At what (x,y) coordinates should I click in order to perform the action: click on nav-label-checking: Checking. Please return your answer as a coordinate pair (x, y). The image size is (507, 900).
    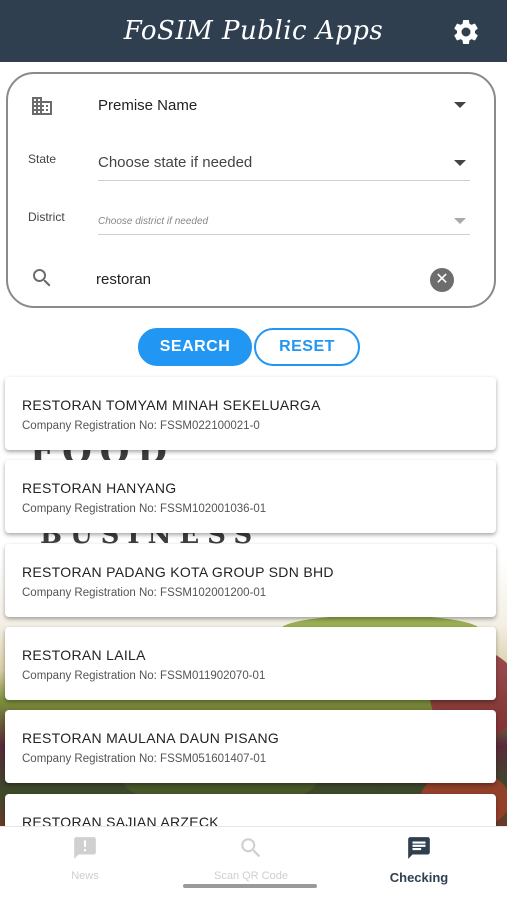
    Looking at the image, I should click on (419, 877).